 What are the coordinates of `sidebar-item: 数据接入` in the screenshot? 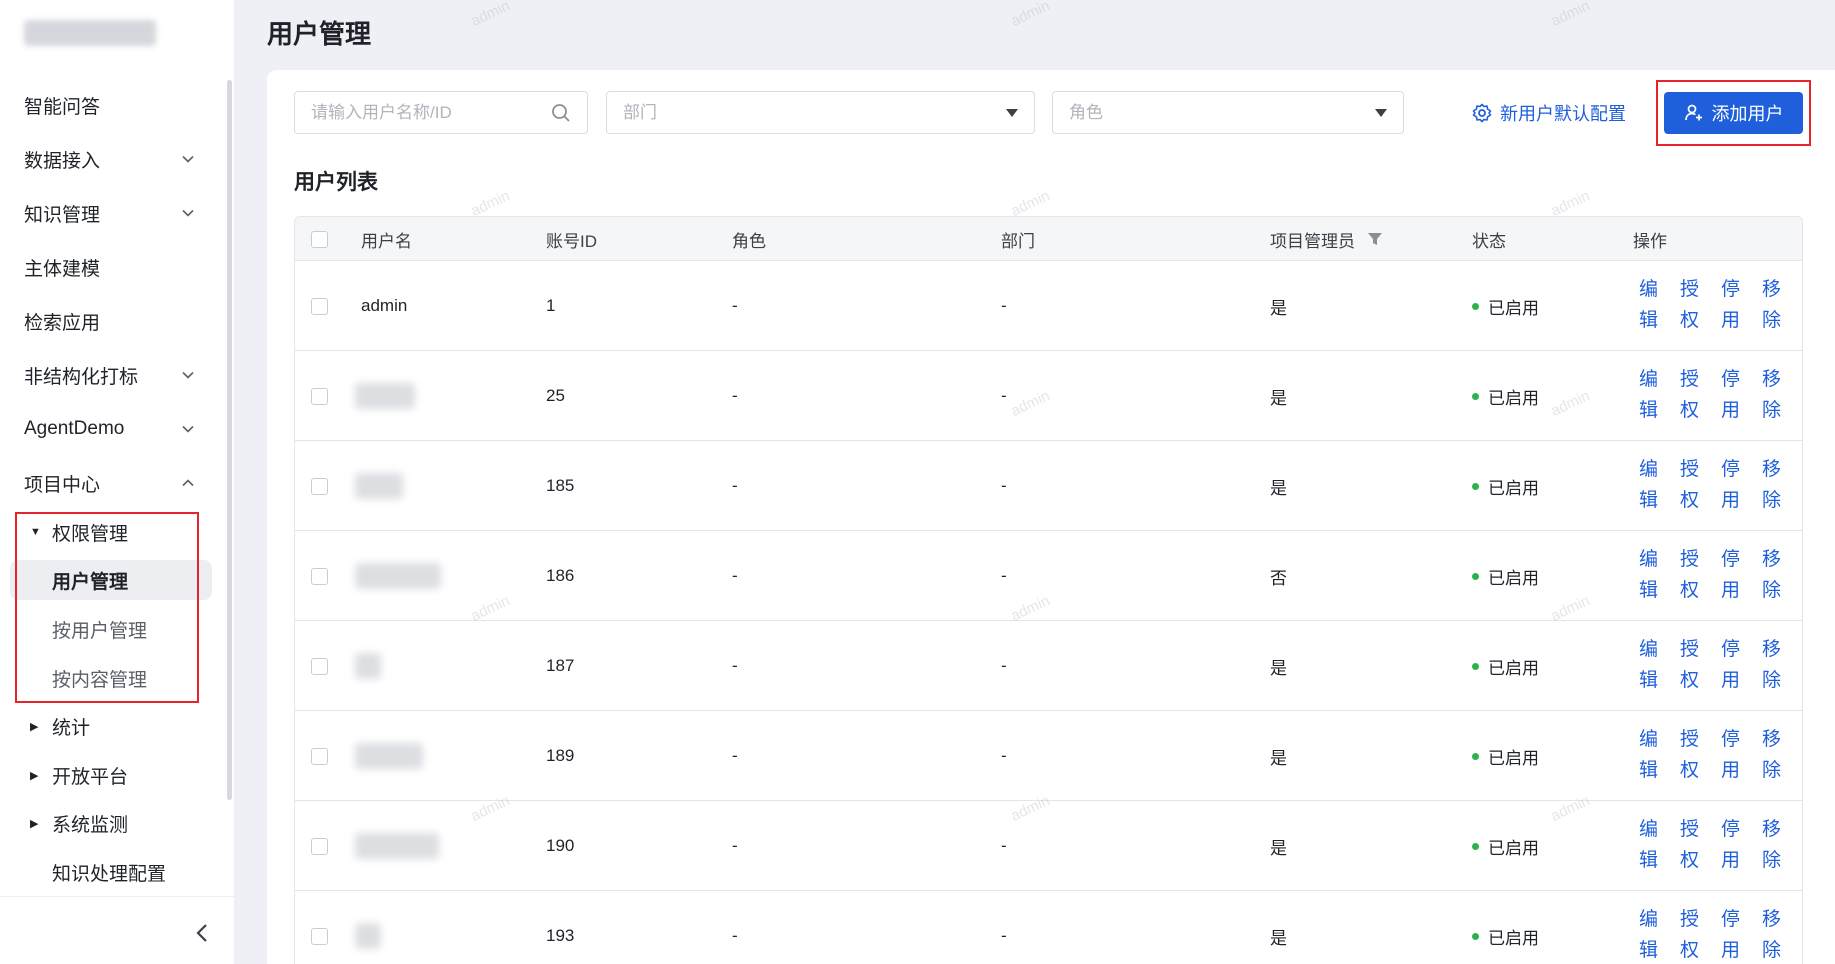 It's located at (112, 159).